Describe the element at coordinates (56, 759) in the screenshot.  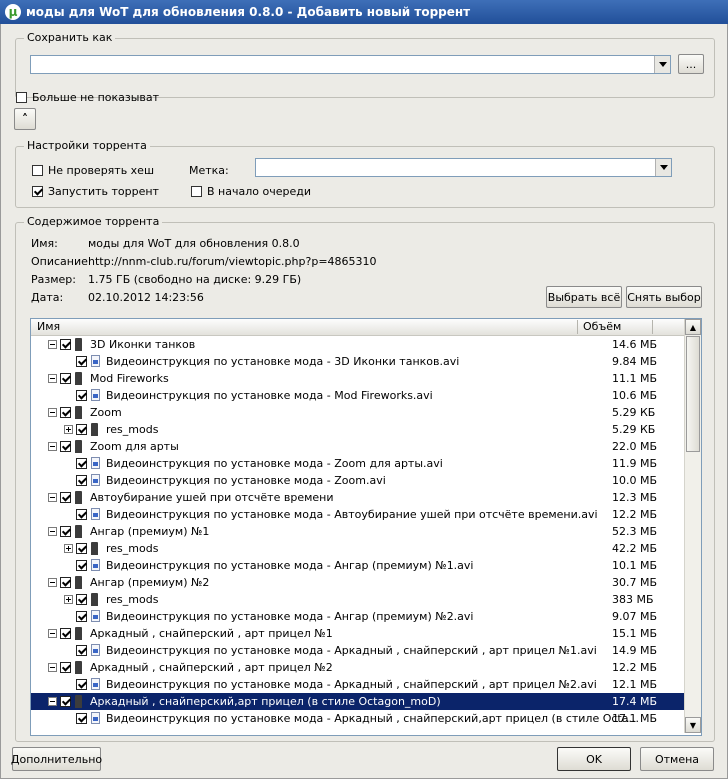
I see `advanced-button: Дополнительно` at that location.